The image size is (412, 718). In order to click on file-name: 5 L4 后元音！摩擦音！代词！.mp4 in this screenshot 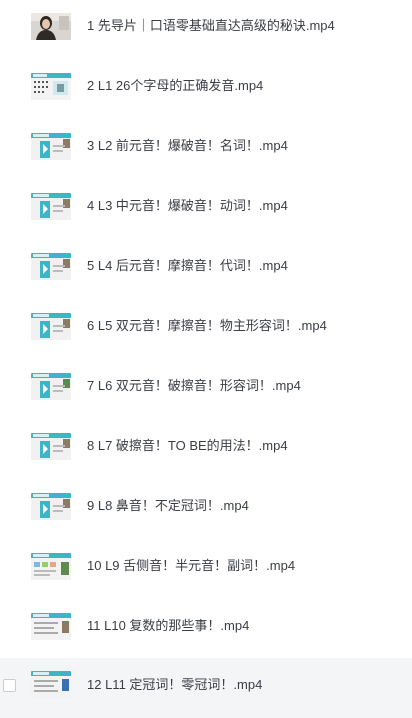, I will do `click(187, 266)`.